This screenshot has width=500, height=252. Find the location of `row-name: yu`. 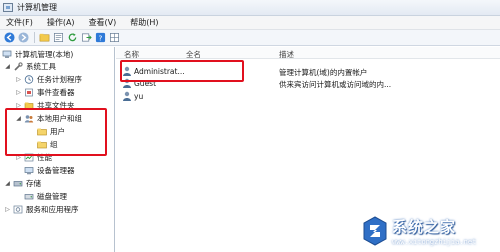

row-name: yu is located at coordinates (139, 96).